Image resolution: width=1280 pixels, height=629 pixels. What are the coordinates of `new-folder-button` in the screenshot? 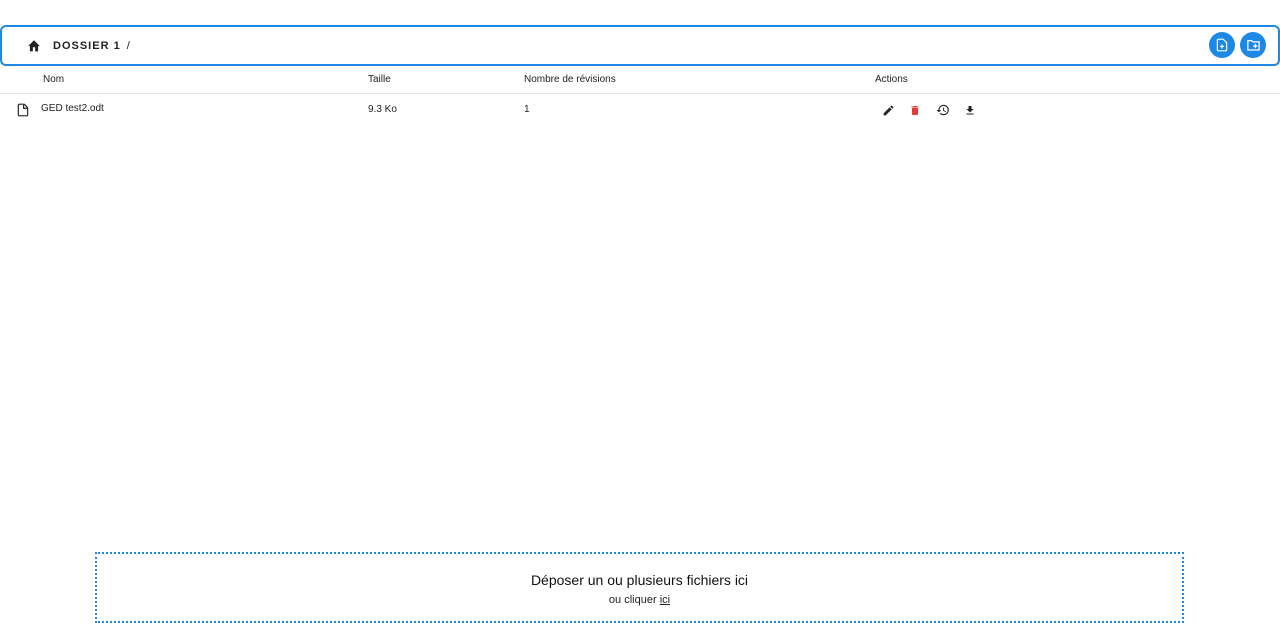 It's located at (1253, 45).